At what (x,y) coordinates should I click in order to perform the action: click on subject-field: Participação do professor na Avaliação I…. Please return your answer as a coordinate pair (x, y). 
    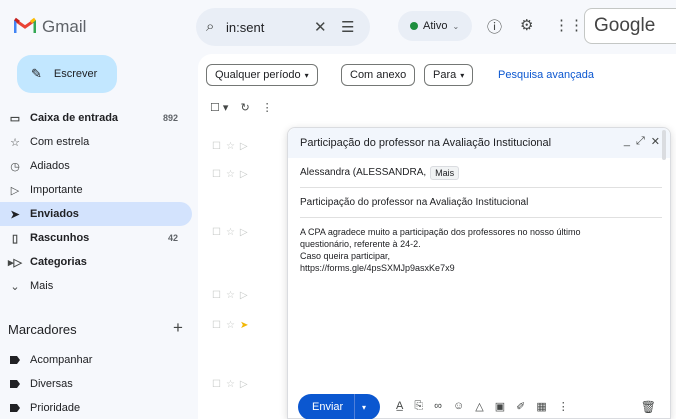
    Looking at the image, I should click on (481, 203).